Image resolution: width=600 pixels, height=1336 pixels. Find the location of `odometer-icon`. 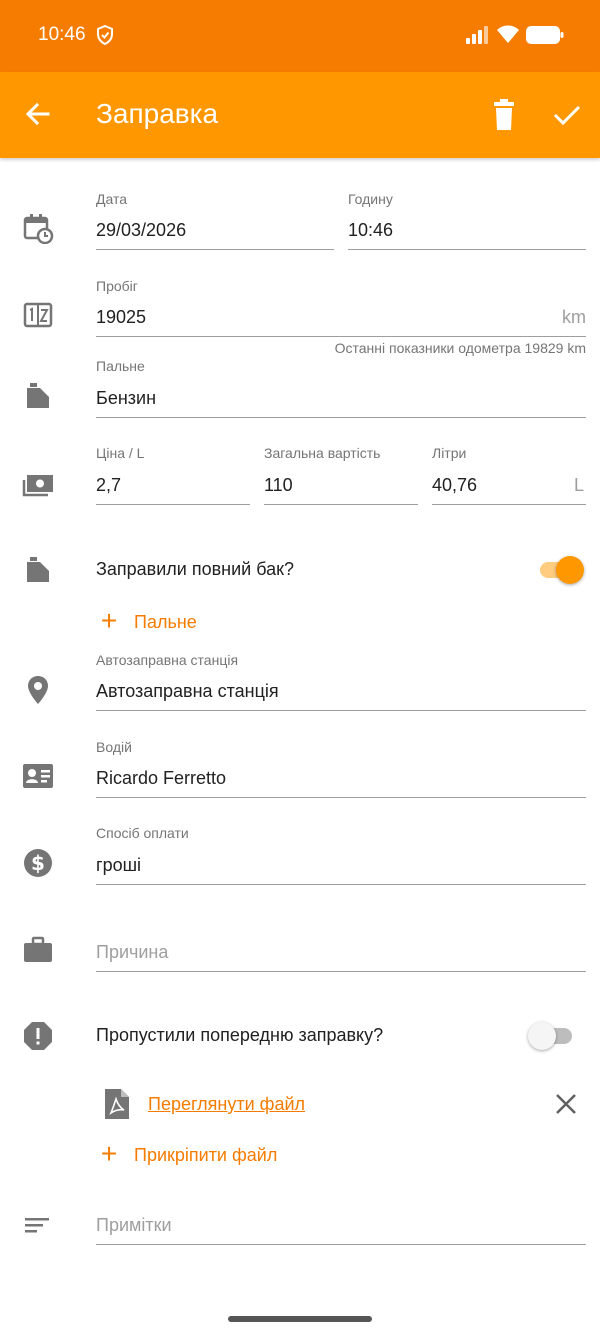

odometer-icon is located at coordinates (38, 315).